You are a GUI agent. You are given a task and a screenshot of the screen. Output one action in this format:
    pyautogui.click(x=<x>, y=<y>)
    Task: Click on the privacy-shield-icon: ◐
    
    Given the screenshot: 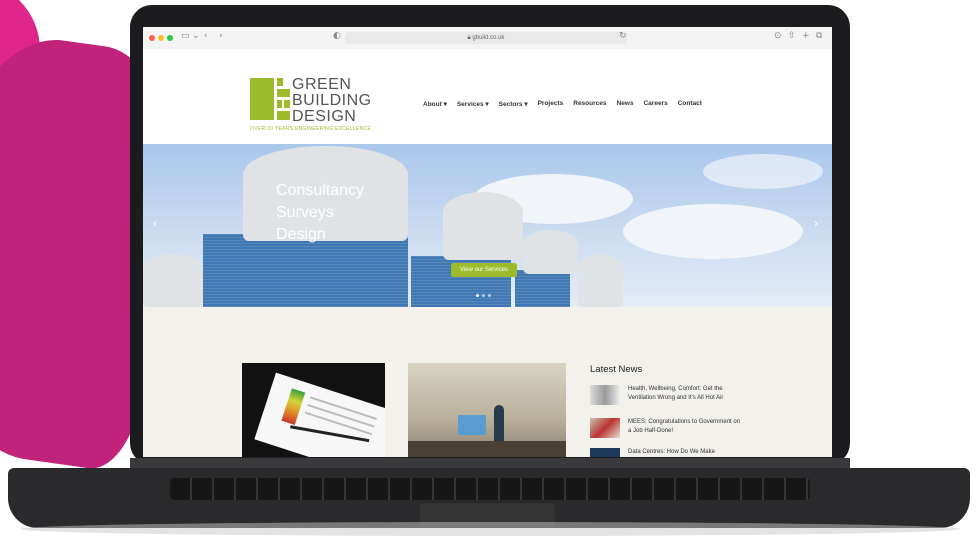 What is the action you would take?
    pyautogui.click(x=337, y=36)
    